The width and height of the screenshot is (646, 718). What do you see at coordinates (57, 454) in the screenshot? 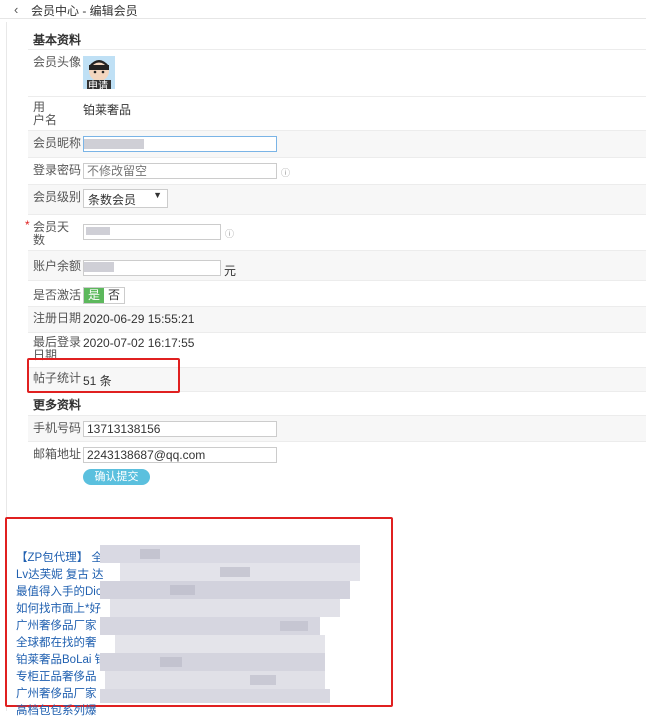
I see `email-label: 邮箱地址` at bounding box center [57, 454].